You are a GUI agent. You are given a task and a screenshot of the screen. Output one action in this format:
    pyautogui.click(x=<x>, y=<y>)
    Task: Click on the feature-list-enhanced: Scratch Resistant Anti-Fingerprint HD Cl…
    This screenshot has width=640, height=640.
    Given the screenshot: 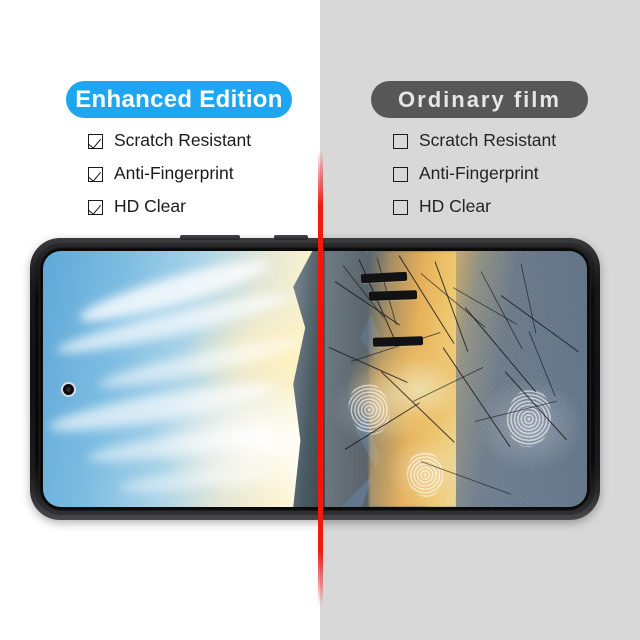 What is the action you would take?
    pyautogui.click(x=169, y=175)
    